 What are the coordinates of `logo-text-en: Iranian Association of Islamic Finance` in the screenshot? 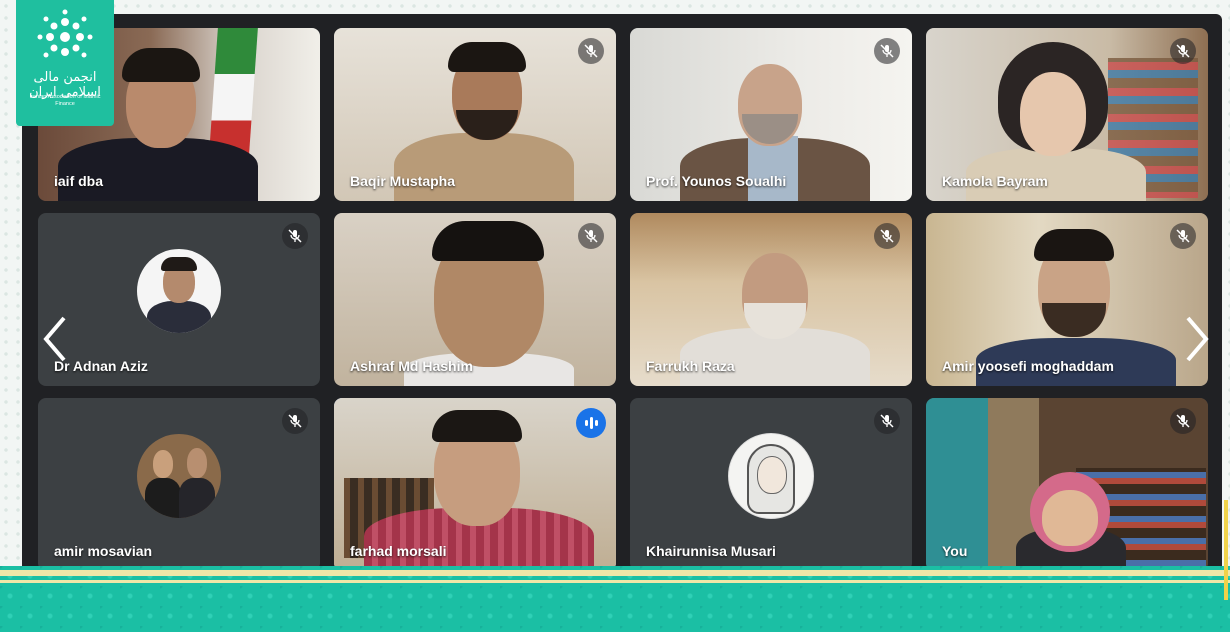 It's located at (65, 100).